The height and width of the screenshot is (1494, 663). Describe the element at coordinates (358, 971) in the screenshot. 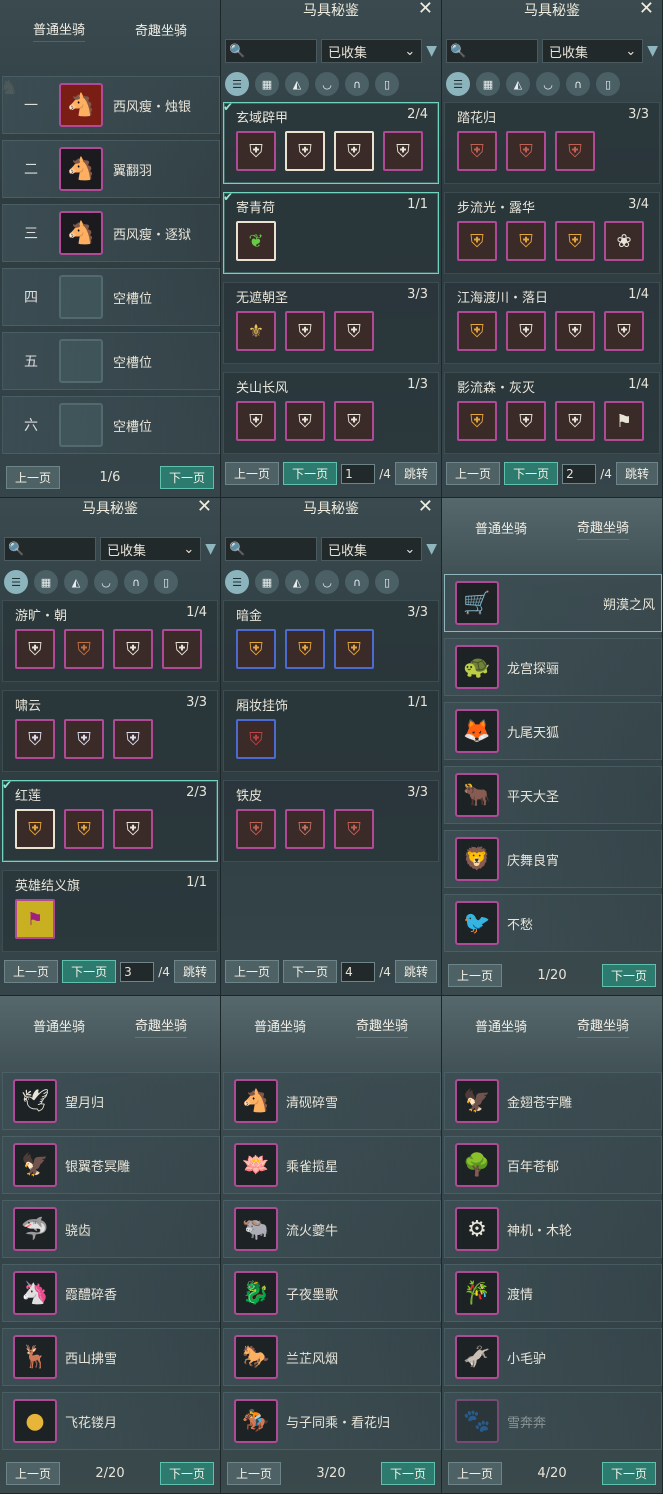

I see `page-input: 4` at that location.